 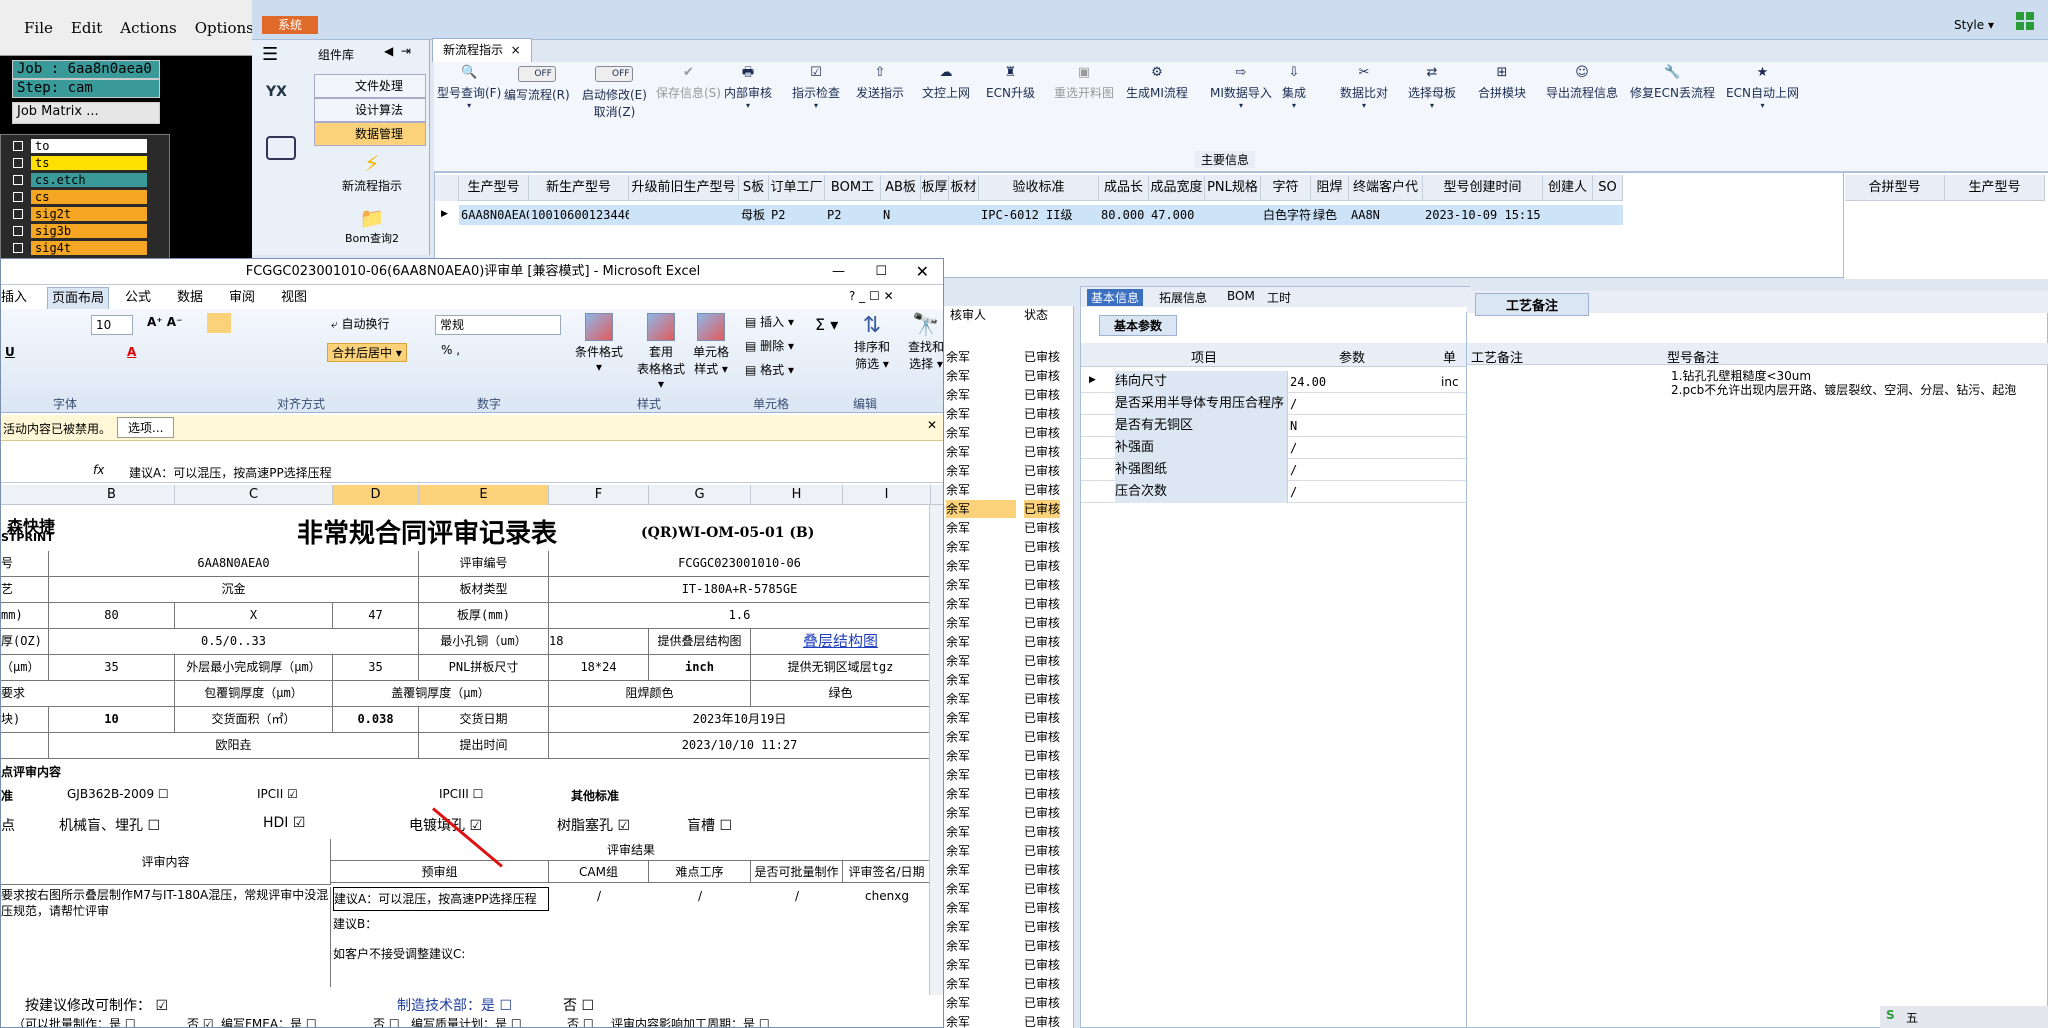 What do you see at coordinates (25, 616) in the screenshot?
I see `sheet-cell: mm)` at bounding box center [25, 616].